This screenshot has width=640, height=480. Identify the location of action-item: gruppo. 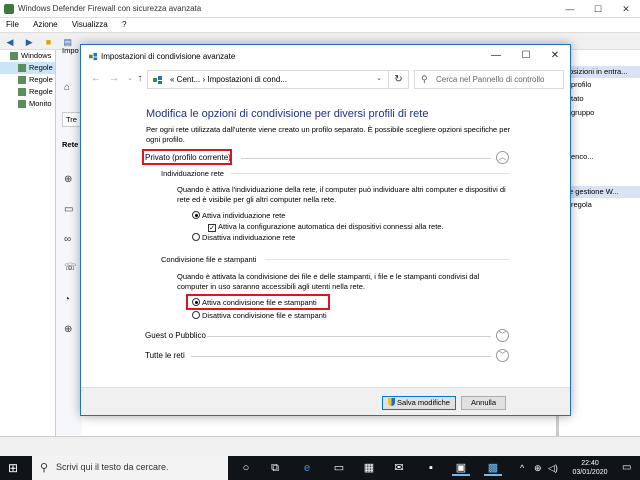
(599, 113).